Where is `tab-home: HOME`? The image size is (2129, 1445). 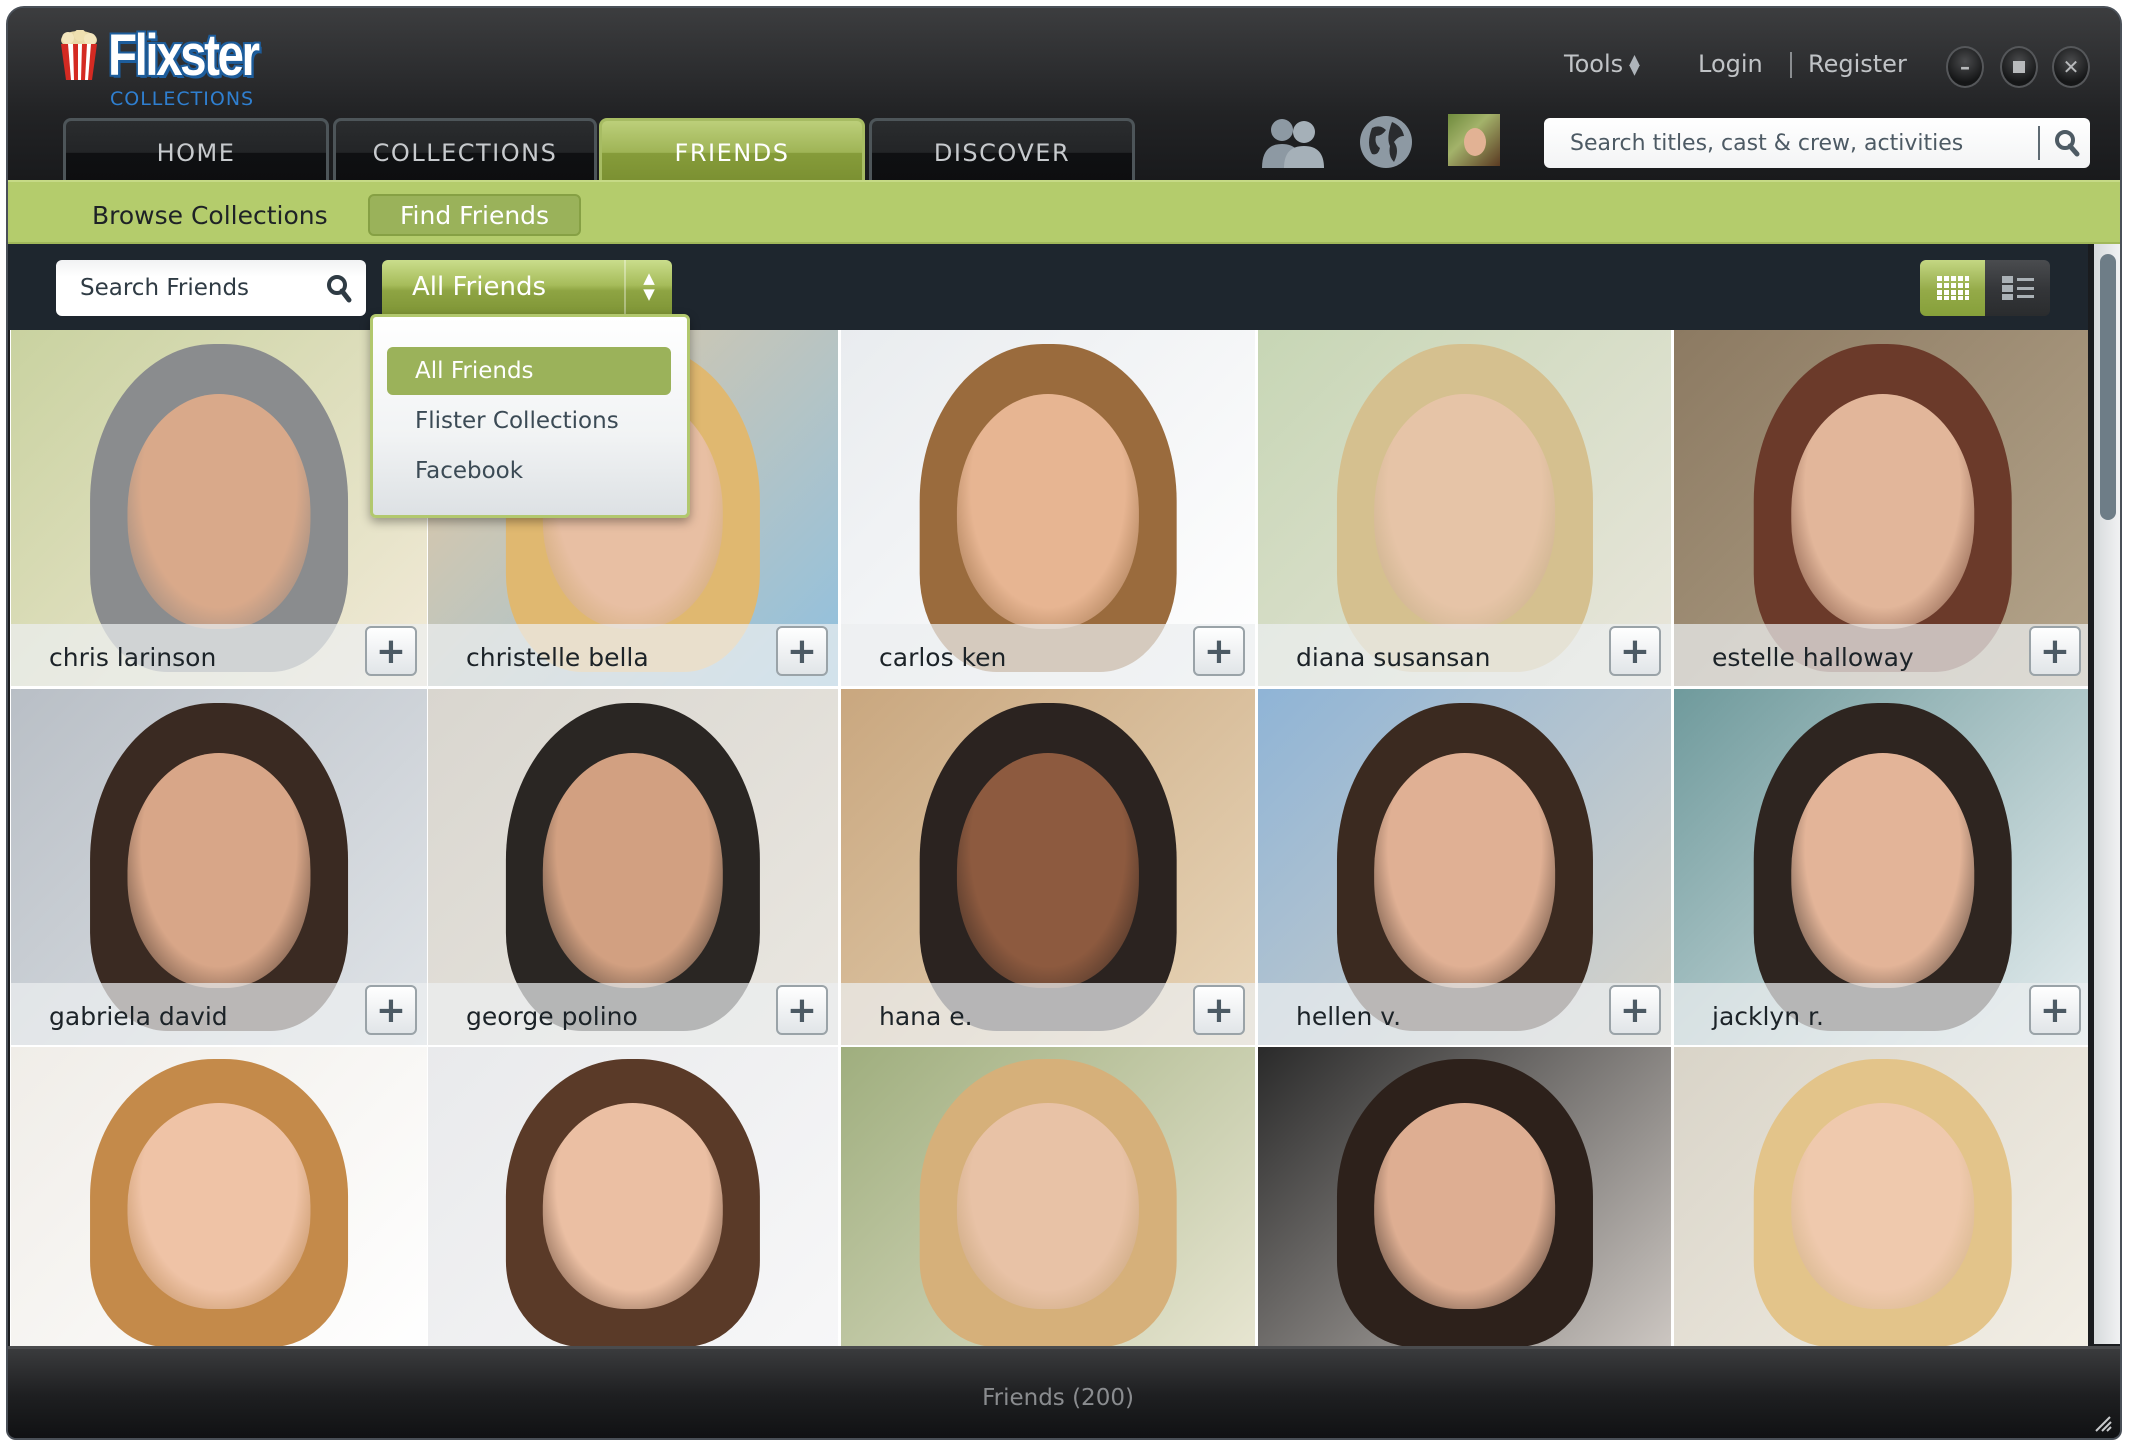 tab-home: HOME is located at coordinates (196, 151).